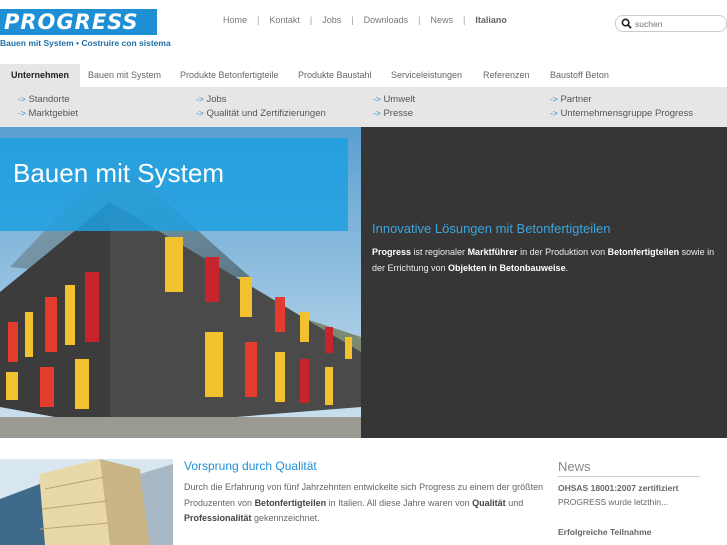  What do you see at coordinates (506, 75) in the screenshot?
I see `tab-referenzen: Referenzen` at bounding box center [506, 75].